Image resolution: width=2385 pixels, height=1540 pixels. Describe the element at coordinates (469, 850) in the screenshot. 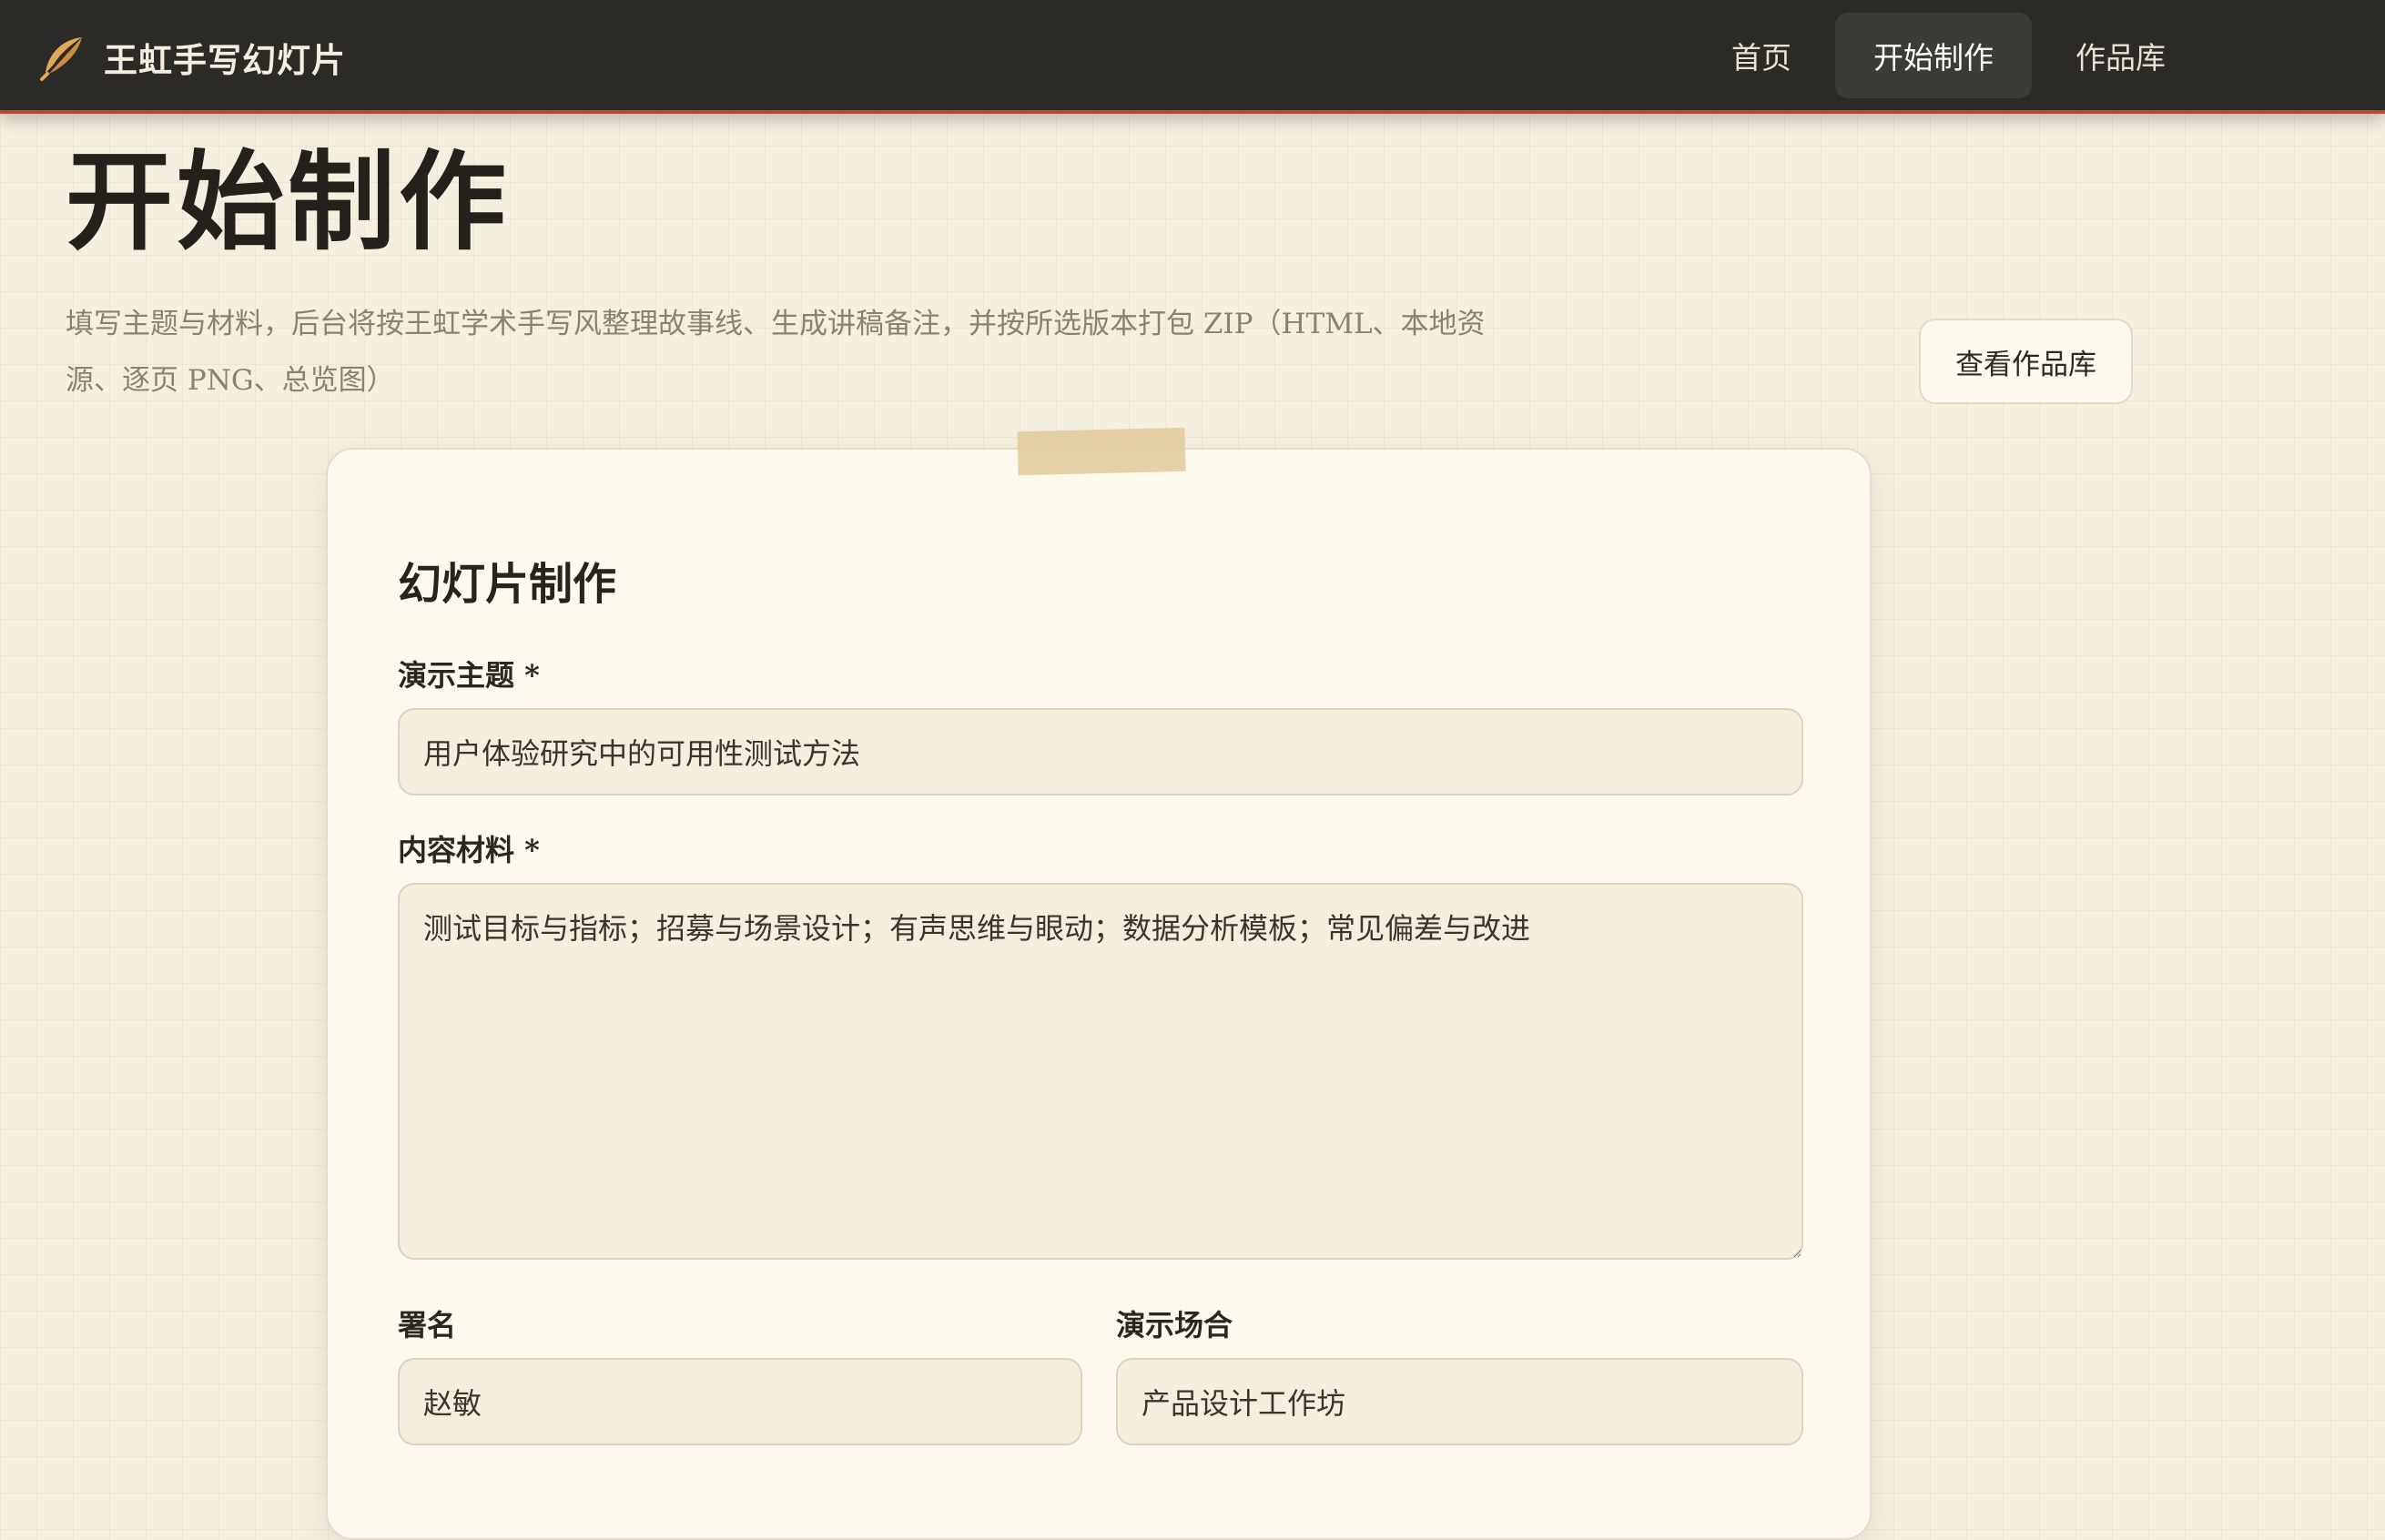

I see `materials-label: 内容材料 *` at that location.